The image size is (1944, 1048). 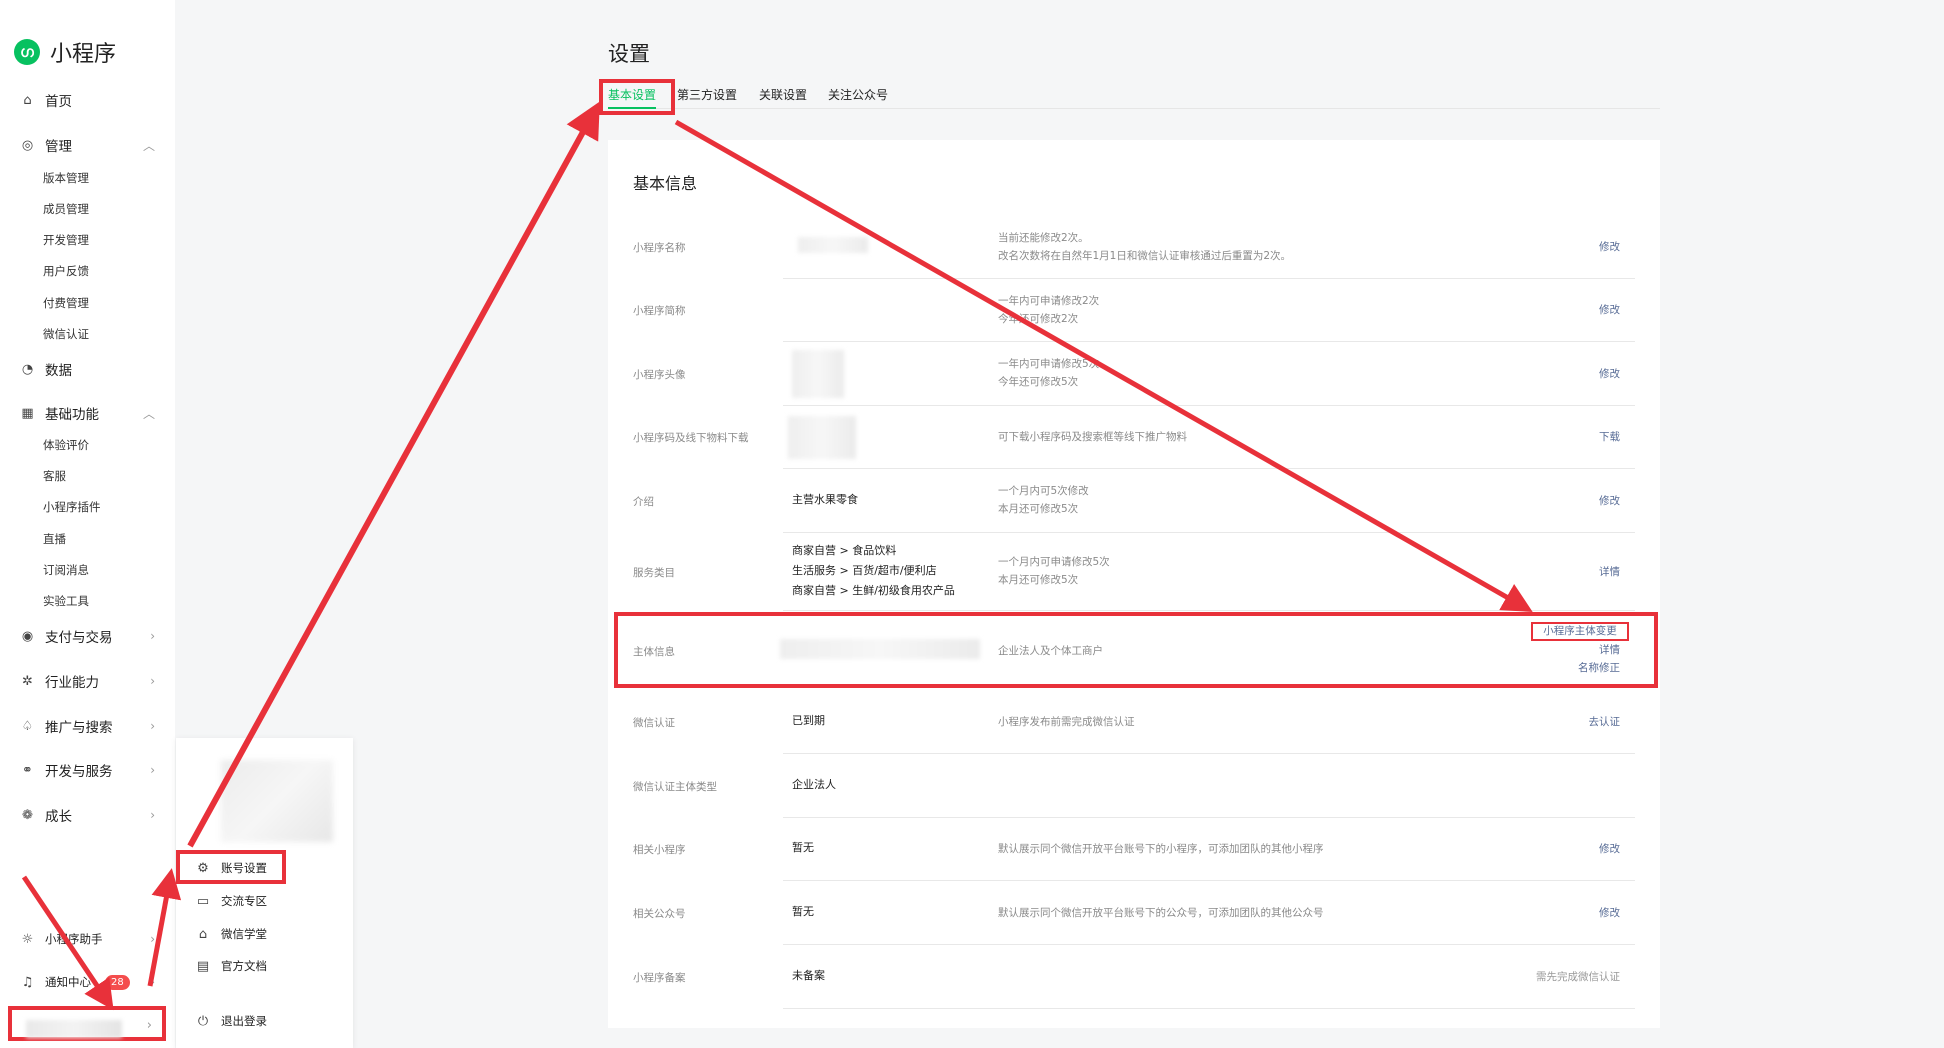 What do you see at coordinates (858, 94) in the screenshot?
I see `tab-follow-oa: 关注公众号` at bounding box center [858, 94].